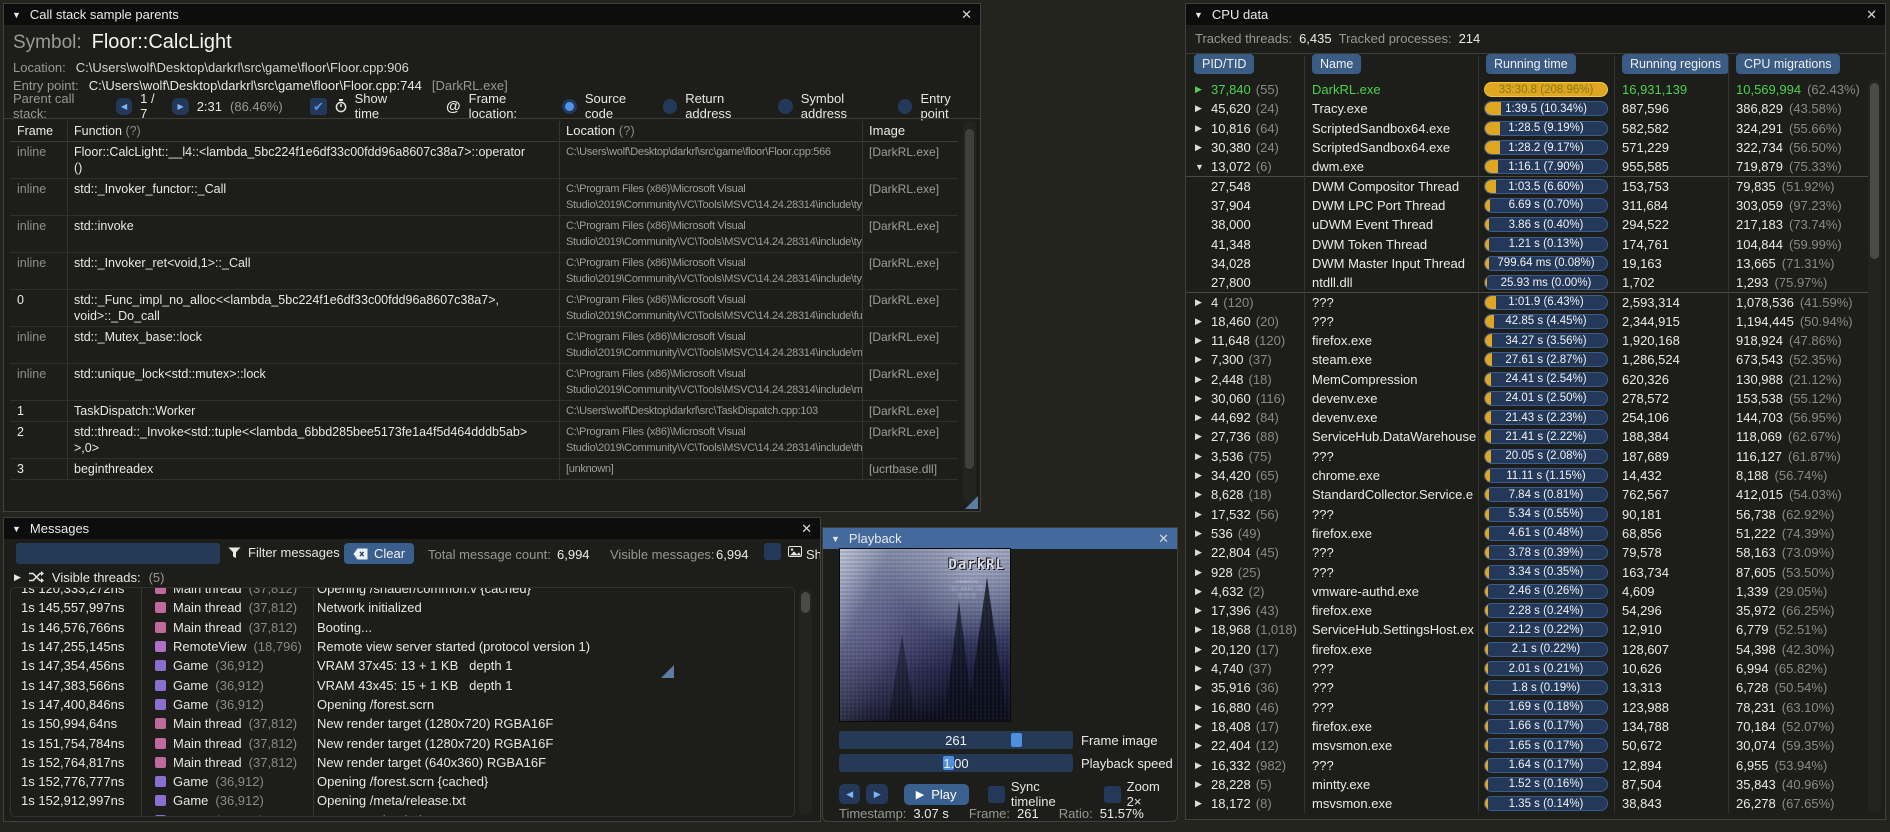 This screenshot has width=1890, height=832. Describe the element at coordinates (1000, 538) in the screenshot. I see `playback-titlebar: ▼ Playback ✕` at that location.